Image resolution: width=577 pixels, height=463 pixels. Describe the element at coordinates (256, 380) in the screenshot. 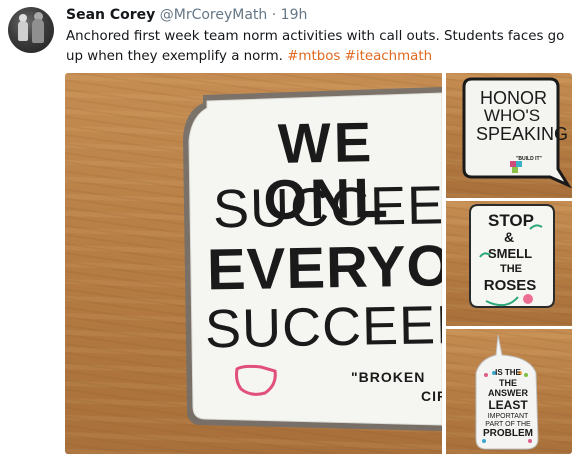

I see `pink-semicircle-icon` at that location.